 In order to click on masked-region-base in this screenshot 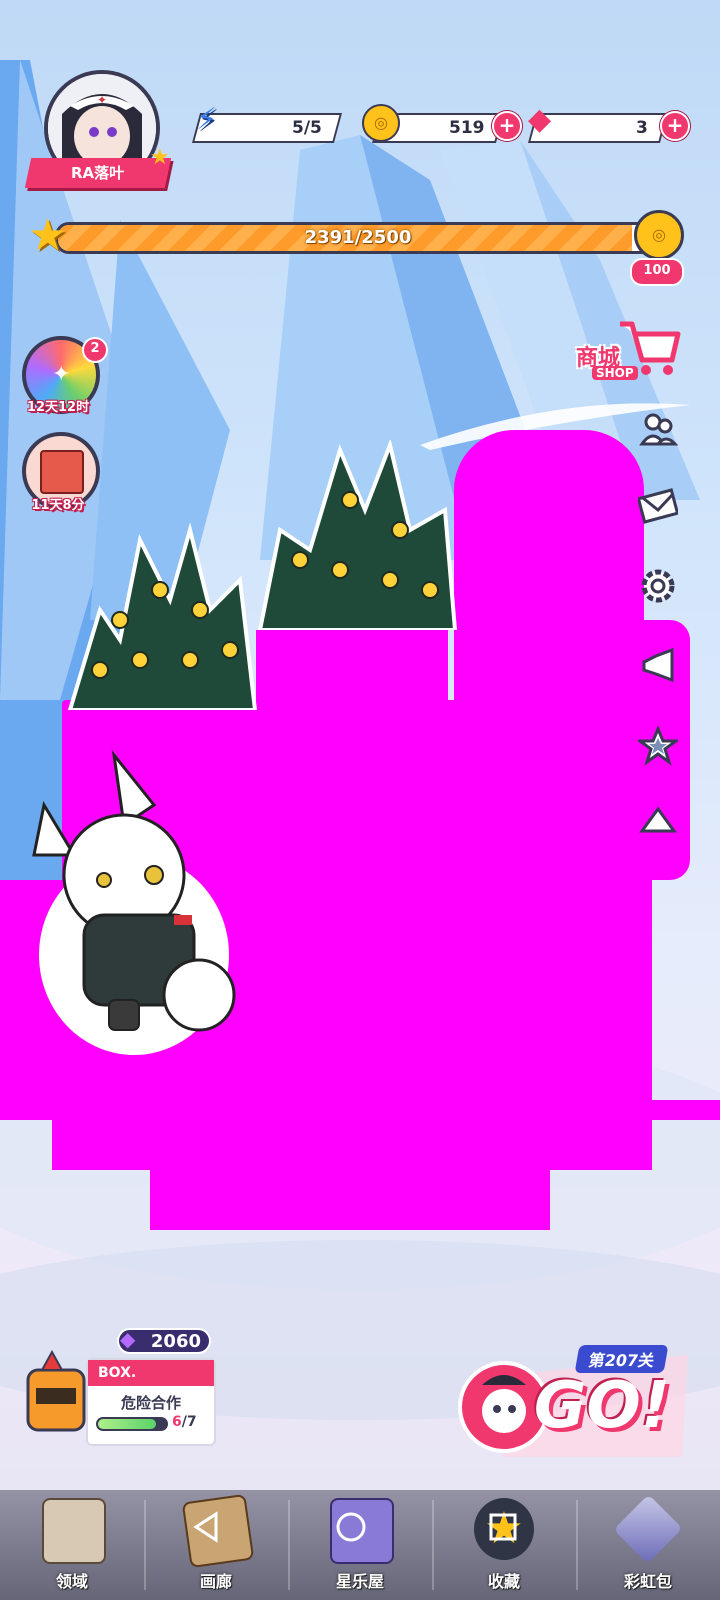, I will do `click(350, 1195)`.